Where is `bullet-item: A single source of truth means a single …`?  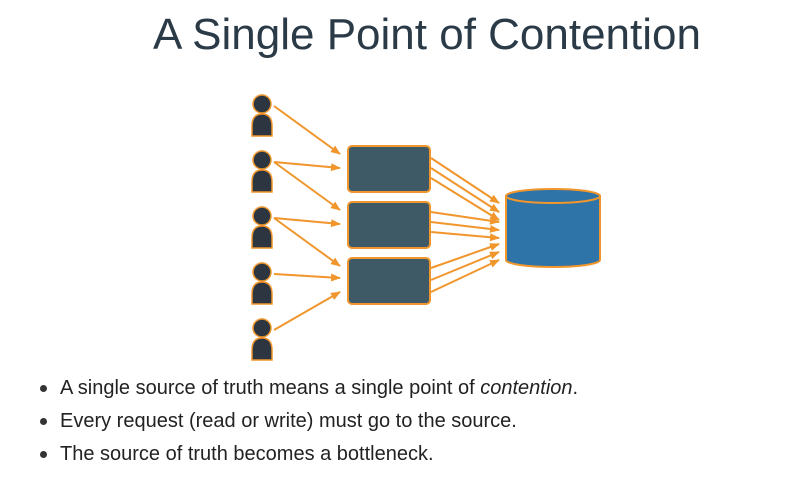
bullet-item: A single source of truth means a single … is located at coordinates (308, 388).